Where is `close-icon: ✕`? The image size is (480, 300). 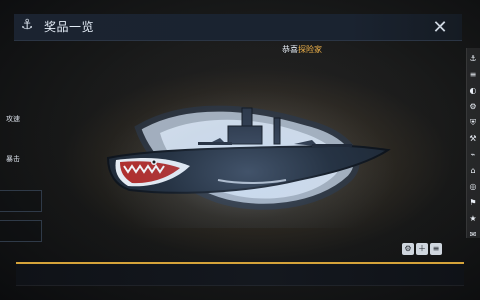
close-icon: ✕ is located at coordinates (440, 28).